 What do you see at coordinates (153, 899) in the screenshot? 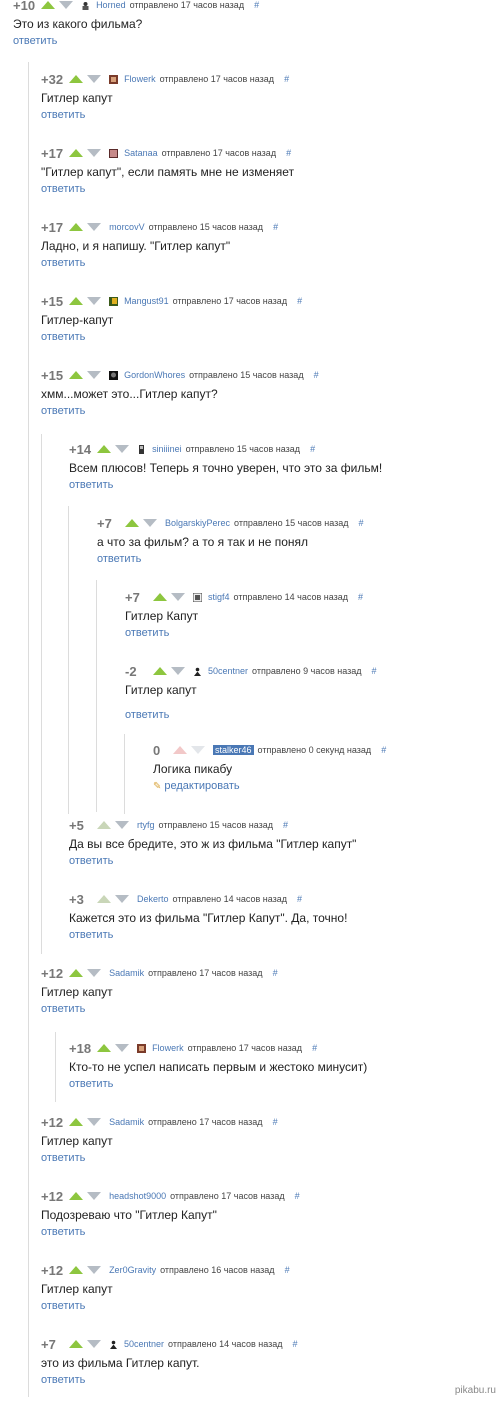
I see `username-link: Dekerto` at bounding box center [153, 899].